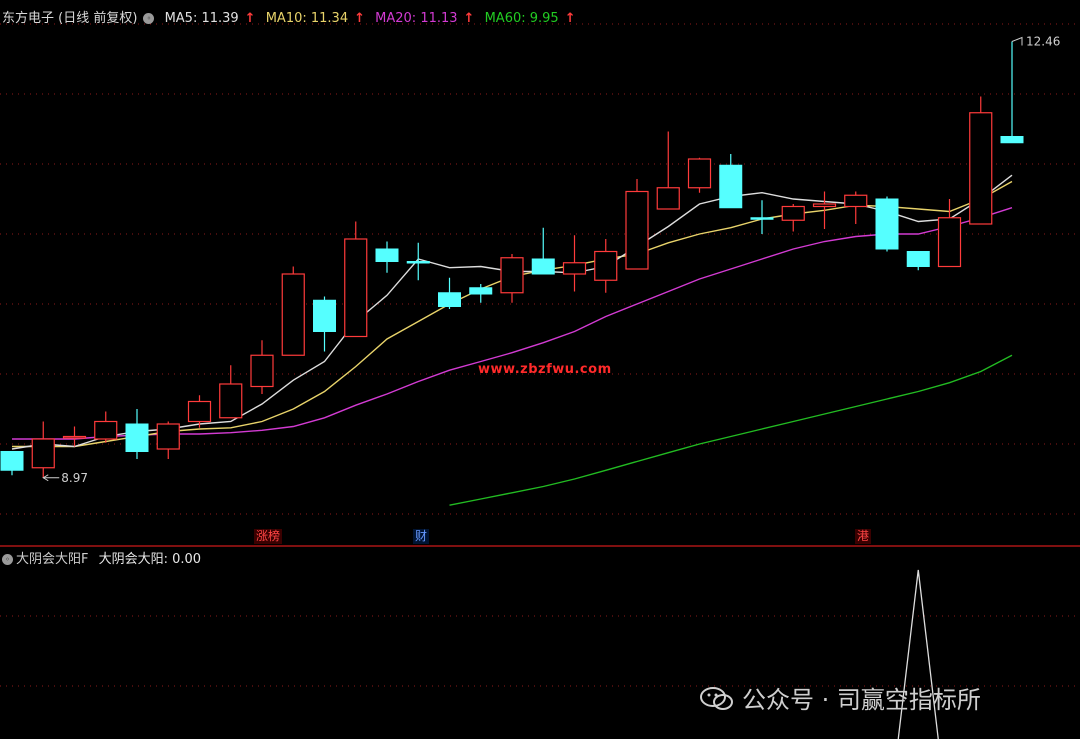 The image size is (1080, 739). What do you see at coordinates (315, 18) in the screenshot?
I see `ma10-label: MA10: 11.34 ↑` at bounding box center [315, 18].